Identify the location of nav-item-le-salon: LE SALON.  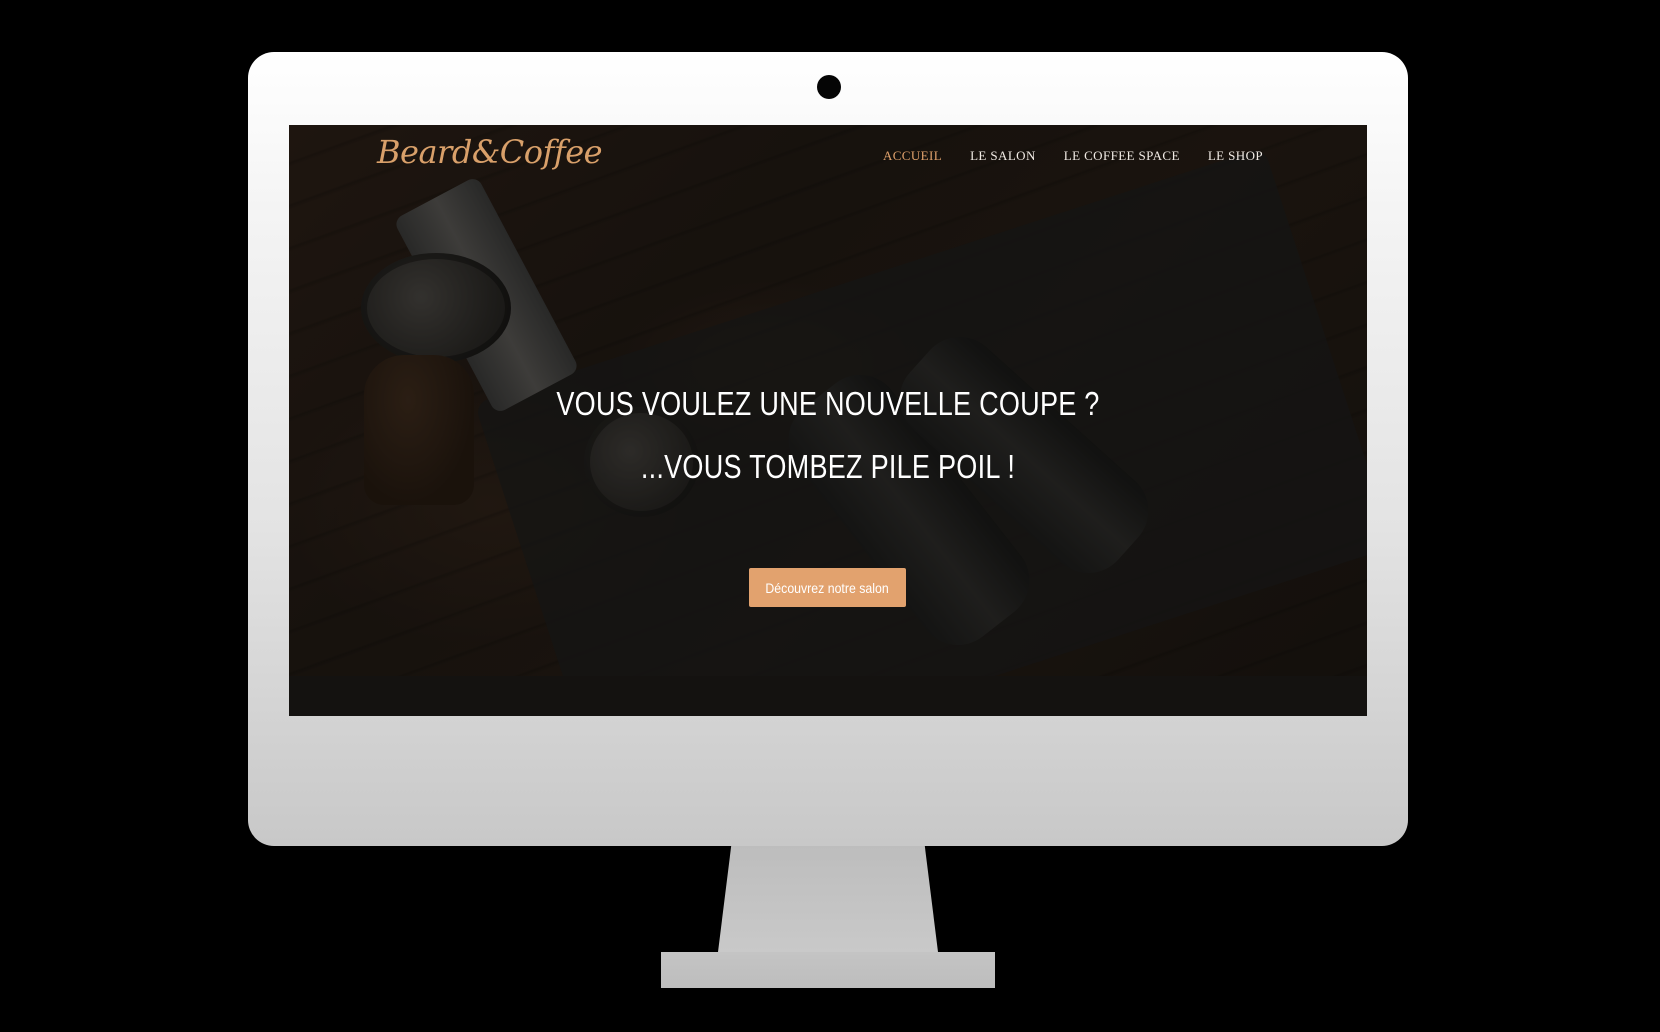
(1003, 156).